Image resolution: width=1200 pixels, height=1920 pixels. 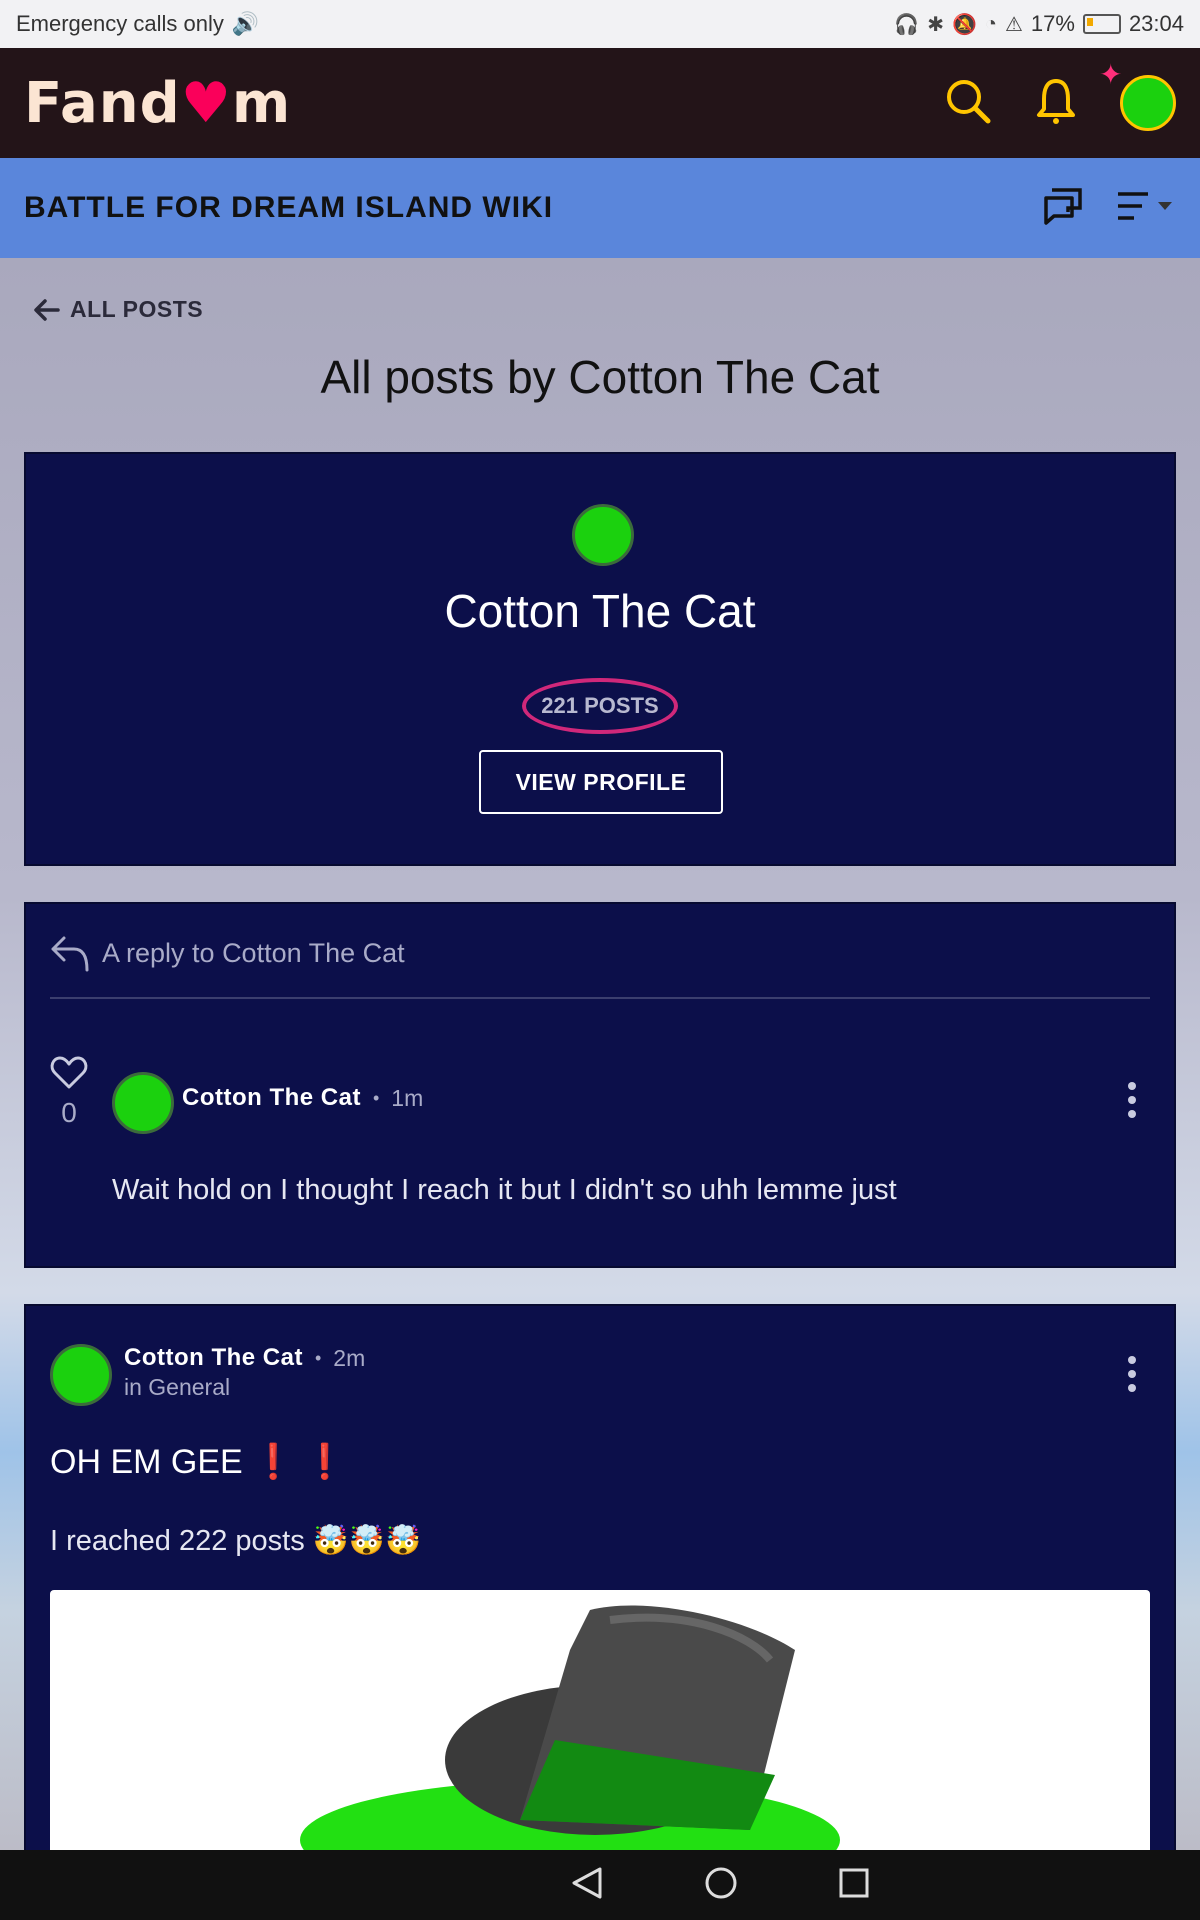 I want to click on profile-name: Cotton The Cat, so click(x=600, y=611).